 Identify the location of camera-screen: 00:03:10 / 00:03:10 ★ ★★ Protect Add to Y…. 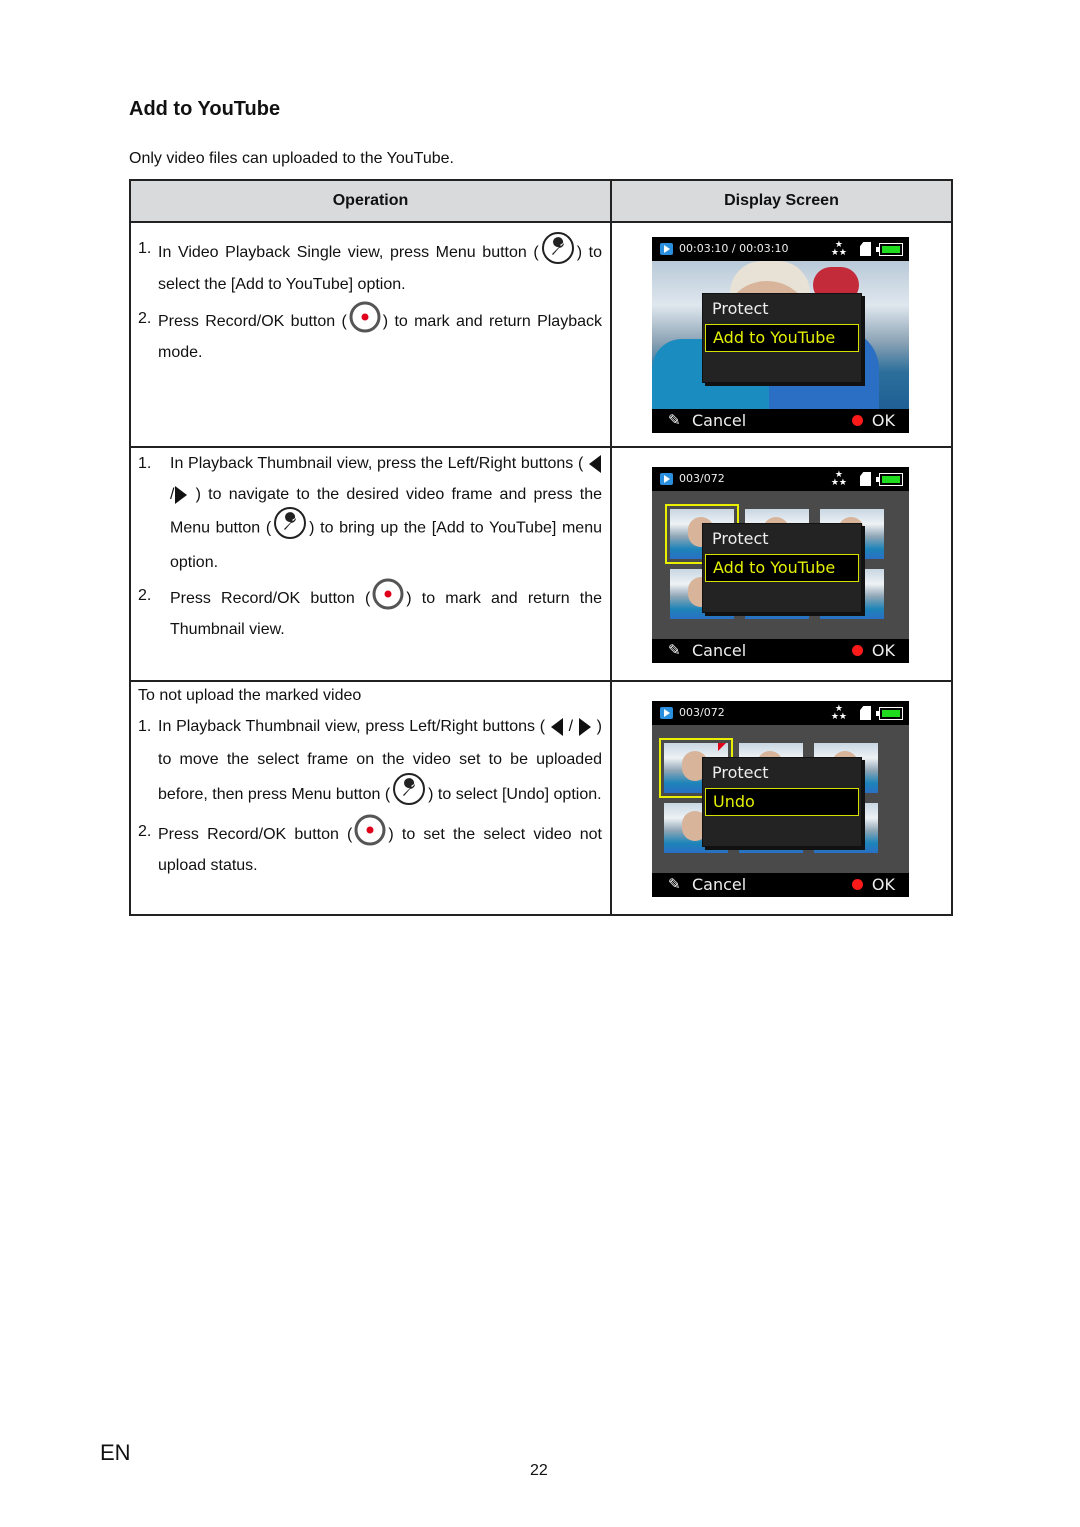
(780, 335).